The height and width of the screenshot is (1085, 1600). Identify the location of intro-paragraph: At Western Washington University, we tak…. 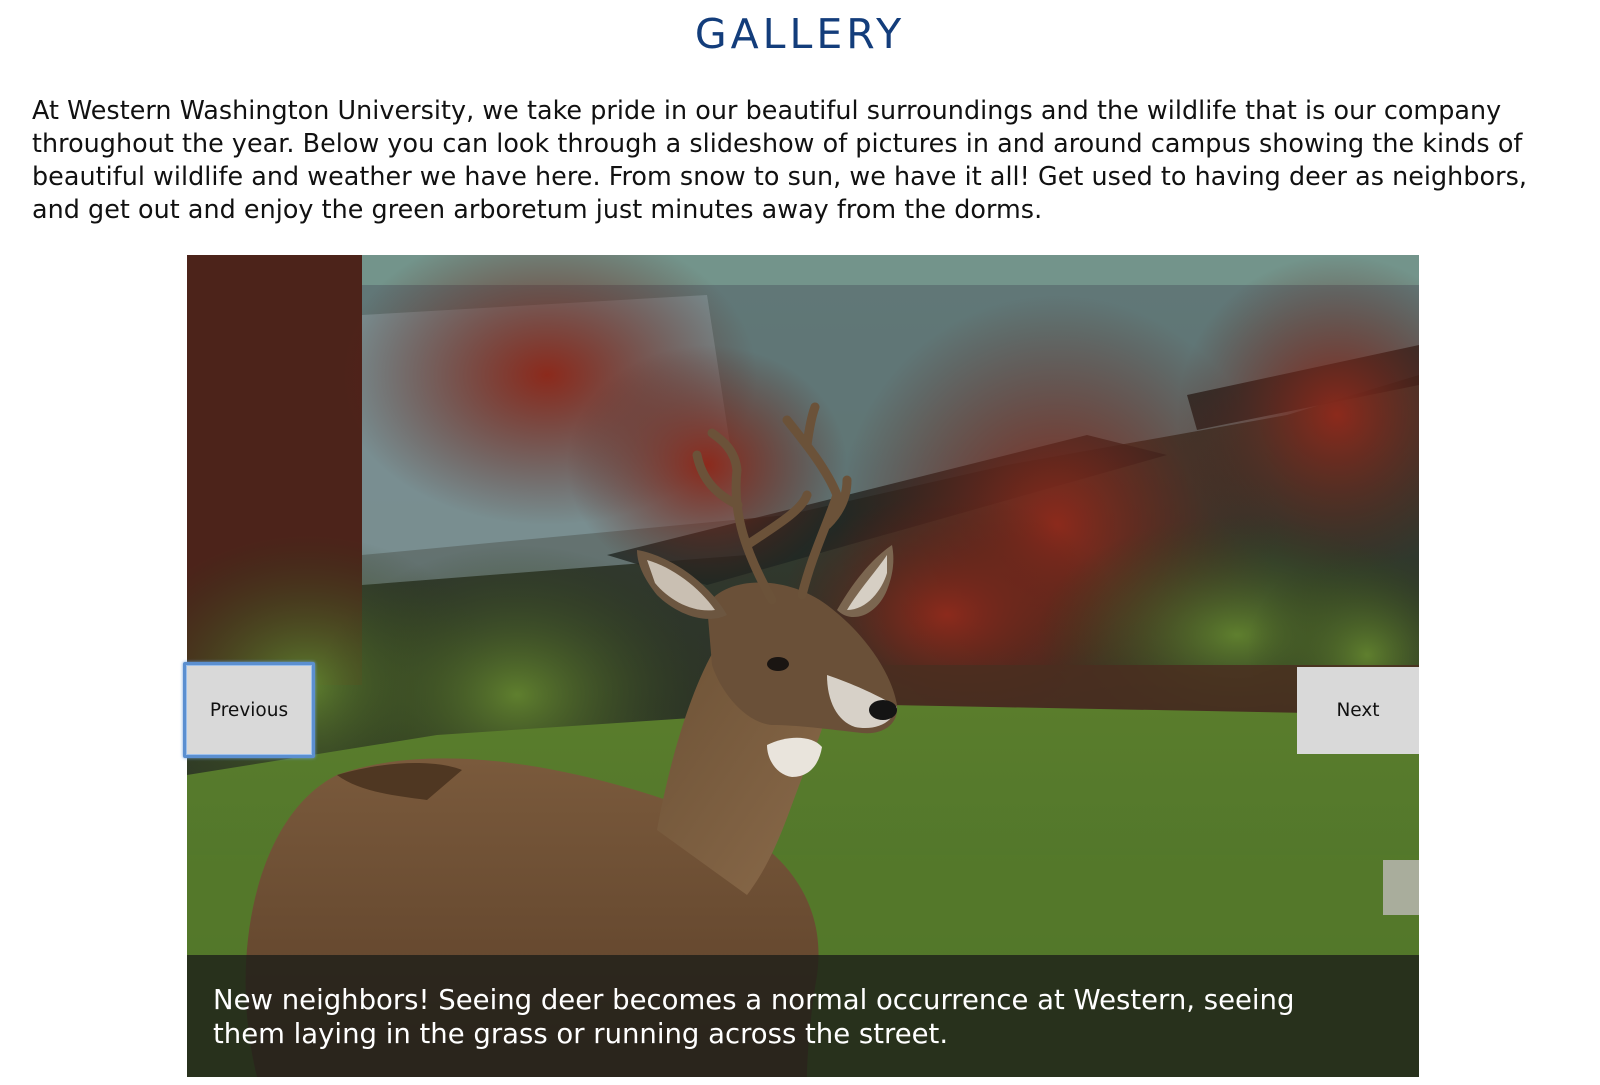
(779, 159).